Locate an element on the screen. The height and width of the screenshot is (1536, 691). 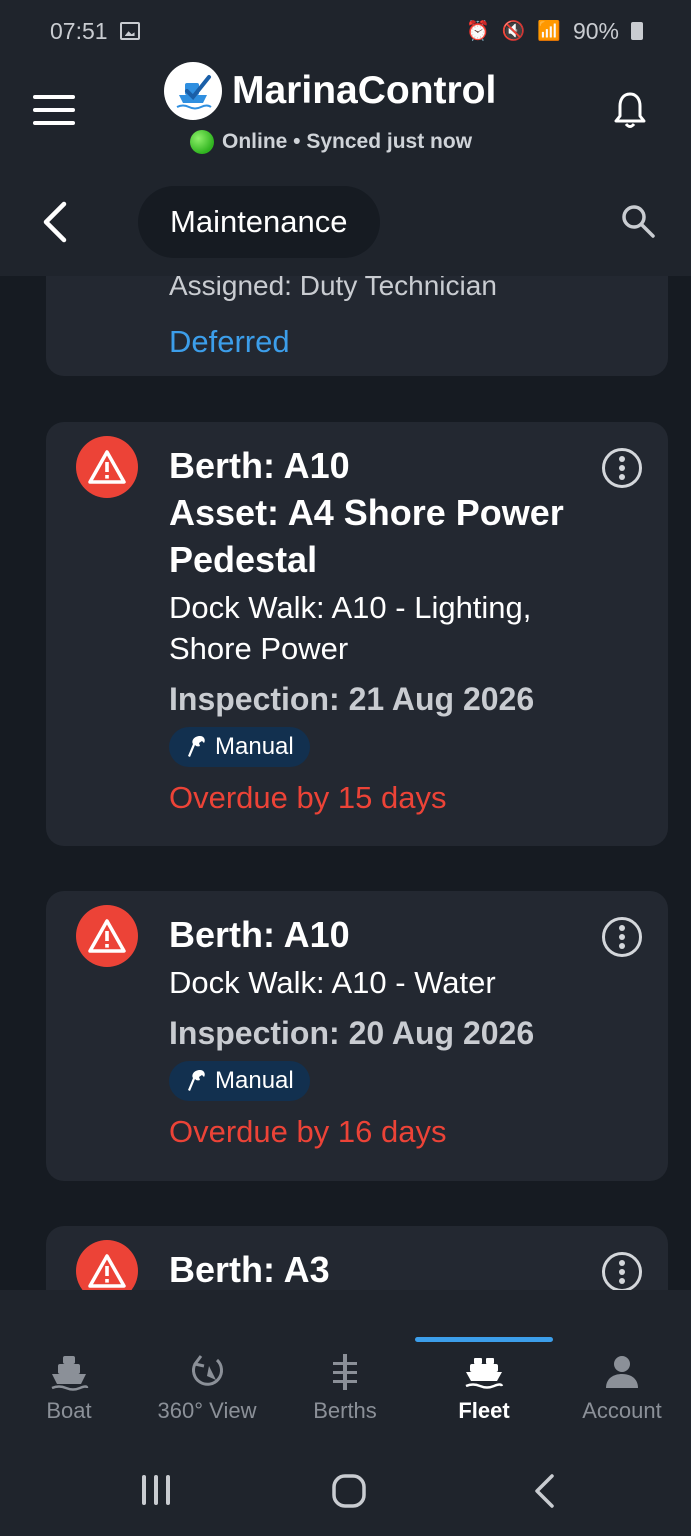
nav-account: Account is located at coordinates (622, 1395).